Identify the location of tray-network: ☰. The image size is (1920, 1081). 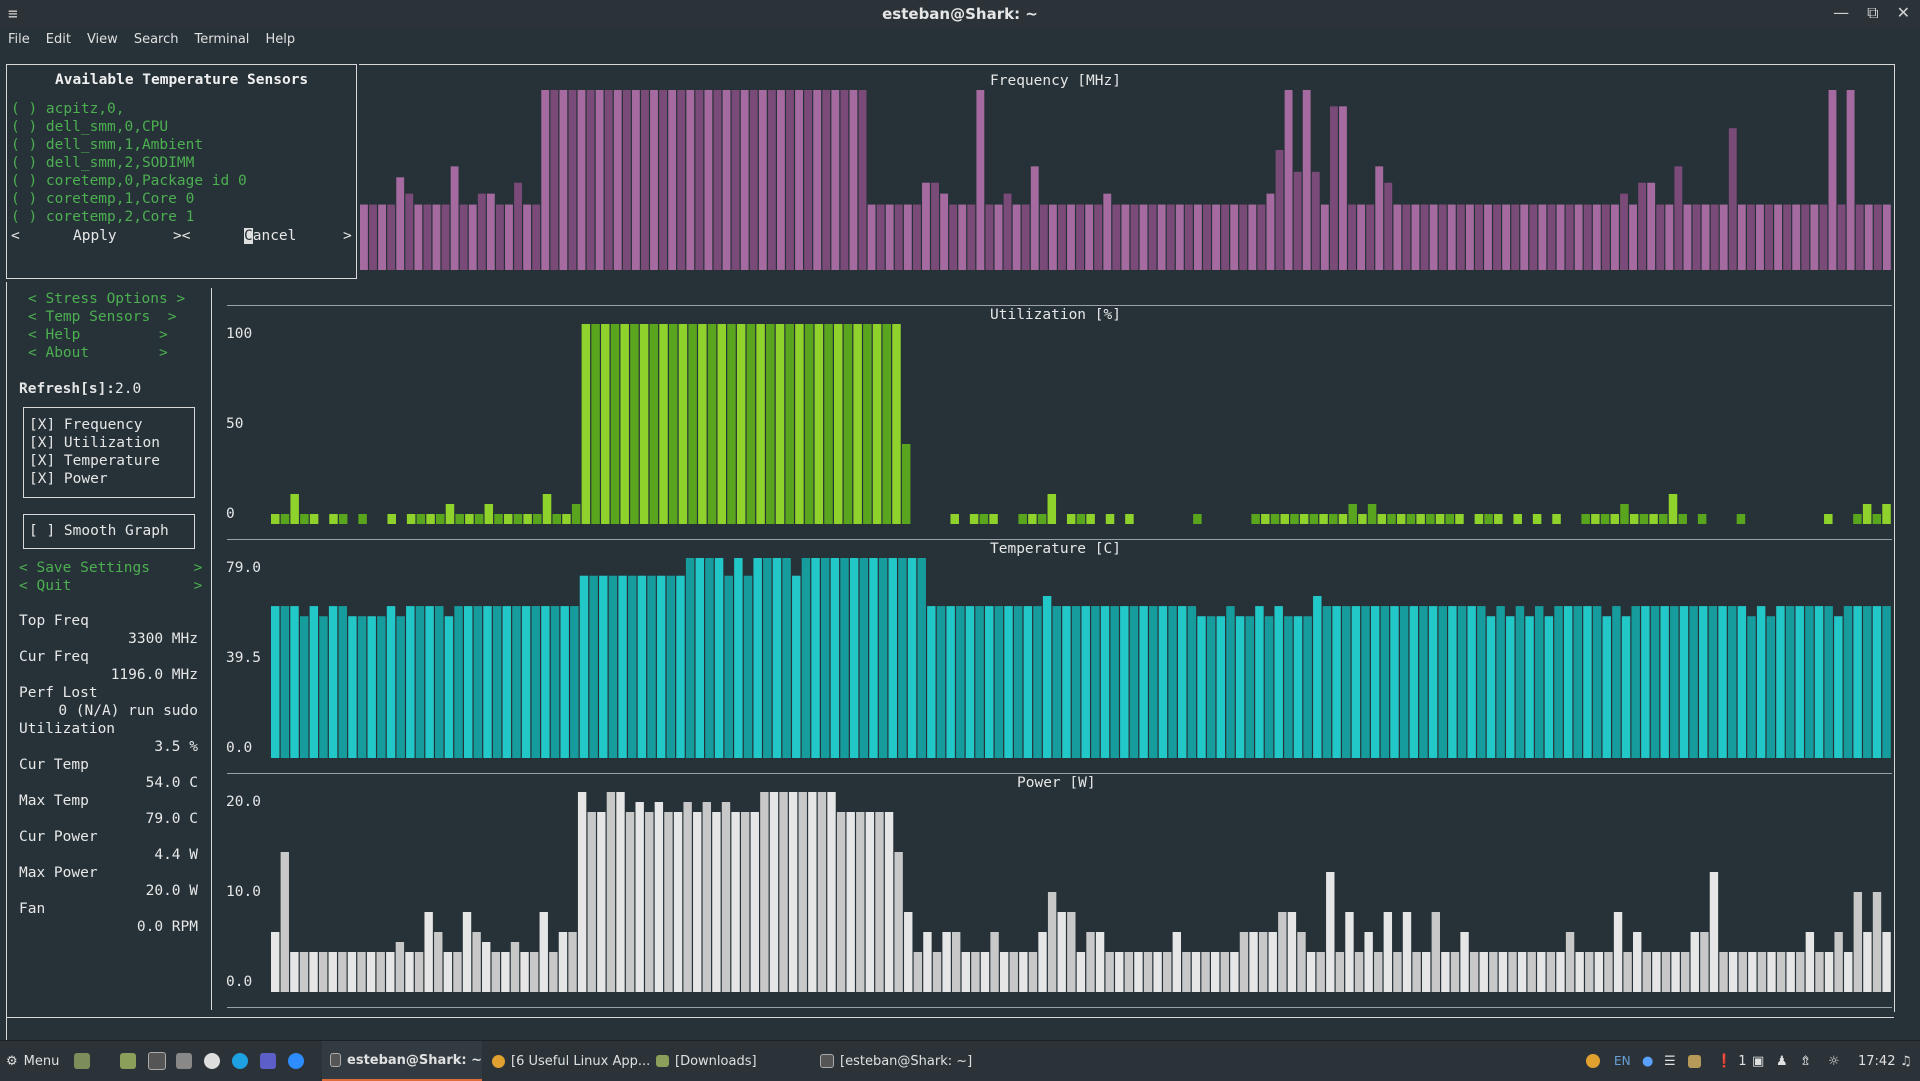
(1670, 1061).